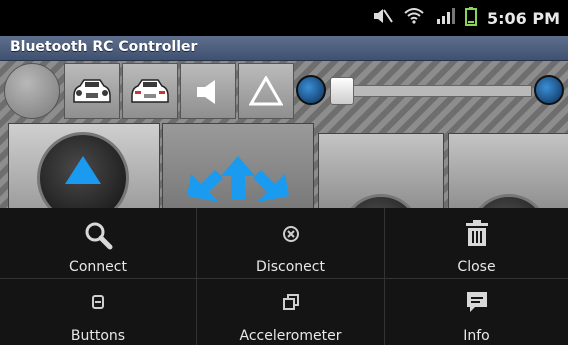 Image resolution: width=568 pixels, height=345 pixels. What do you see at coordinates (290, 336) in the screenshot?
I see `menu-label-accelerometer: Accelerometer` at bounding box center [290, 336].